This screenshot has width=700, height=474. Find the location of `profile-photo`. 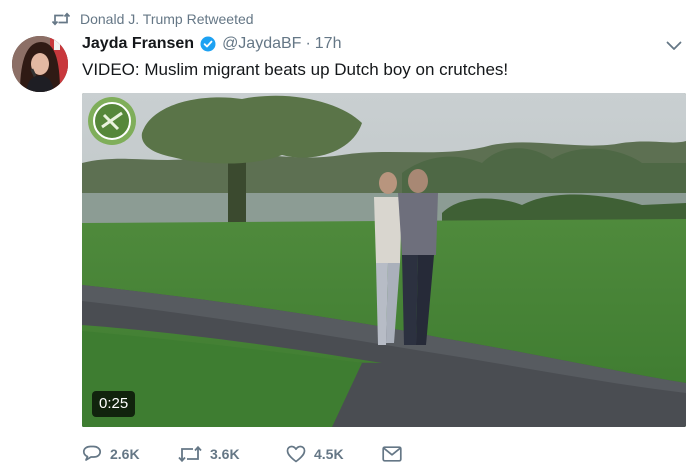

profile-photo is located at coordinates (40, 64).